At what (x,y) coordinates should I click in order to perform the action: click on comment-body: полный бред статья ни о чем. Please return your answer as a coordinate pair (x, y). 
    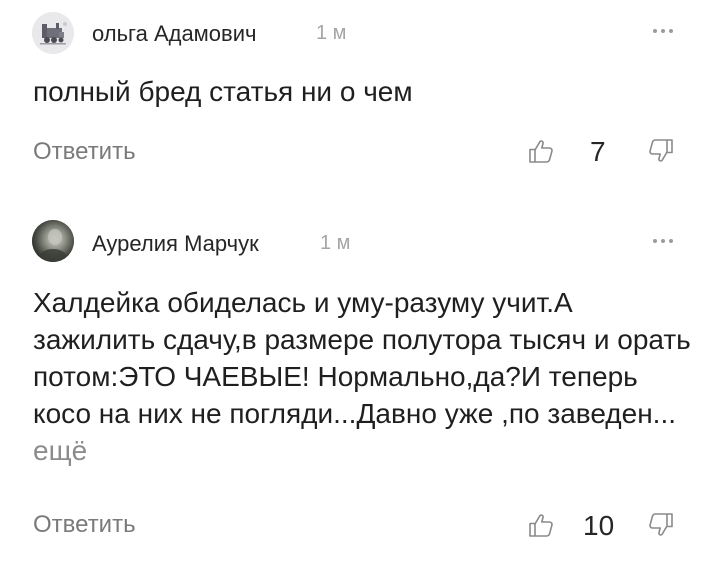
    Looking at the image, I should click on (223, 91).